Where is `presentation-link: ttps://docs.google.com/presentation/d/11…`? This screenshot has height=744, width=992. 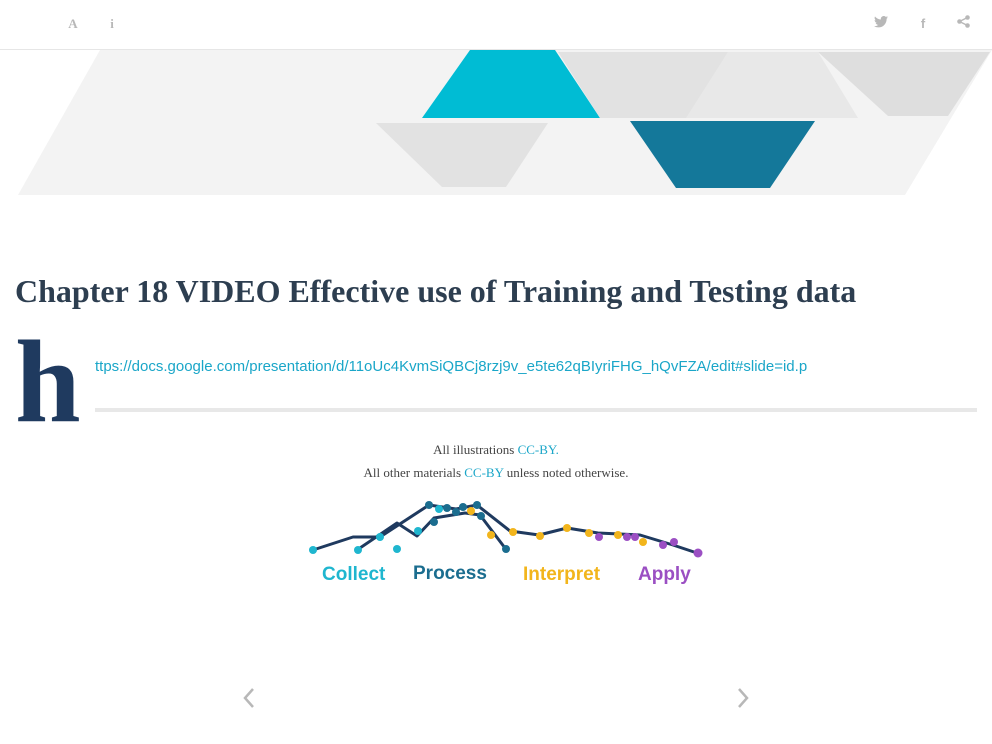
presentation-link: ttps://docs.google.com/presentation/d/11… is located at coordinates (451, 366).